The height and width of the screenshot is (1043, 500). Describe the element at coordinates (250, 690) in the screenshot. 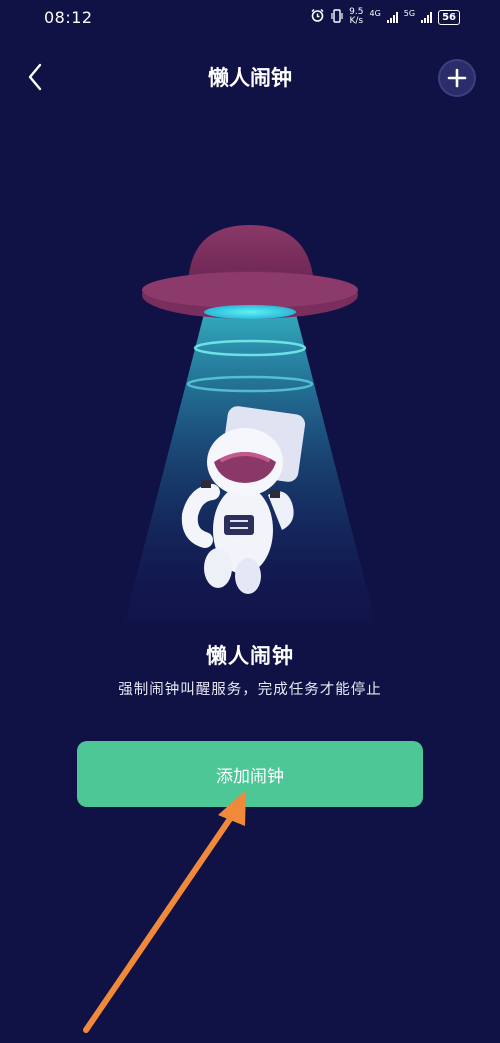

I see `feature-description: 强制闹钟叫醒服务，完成任务才能停止` at that location.